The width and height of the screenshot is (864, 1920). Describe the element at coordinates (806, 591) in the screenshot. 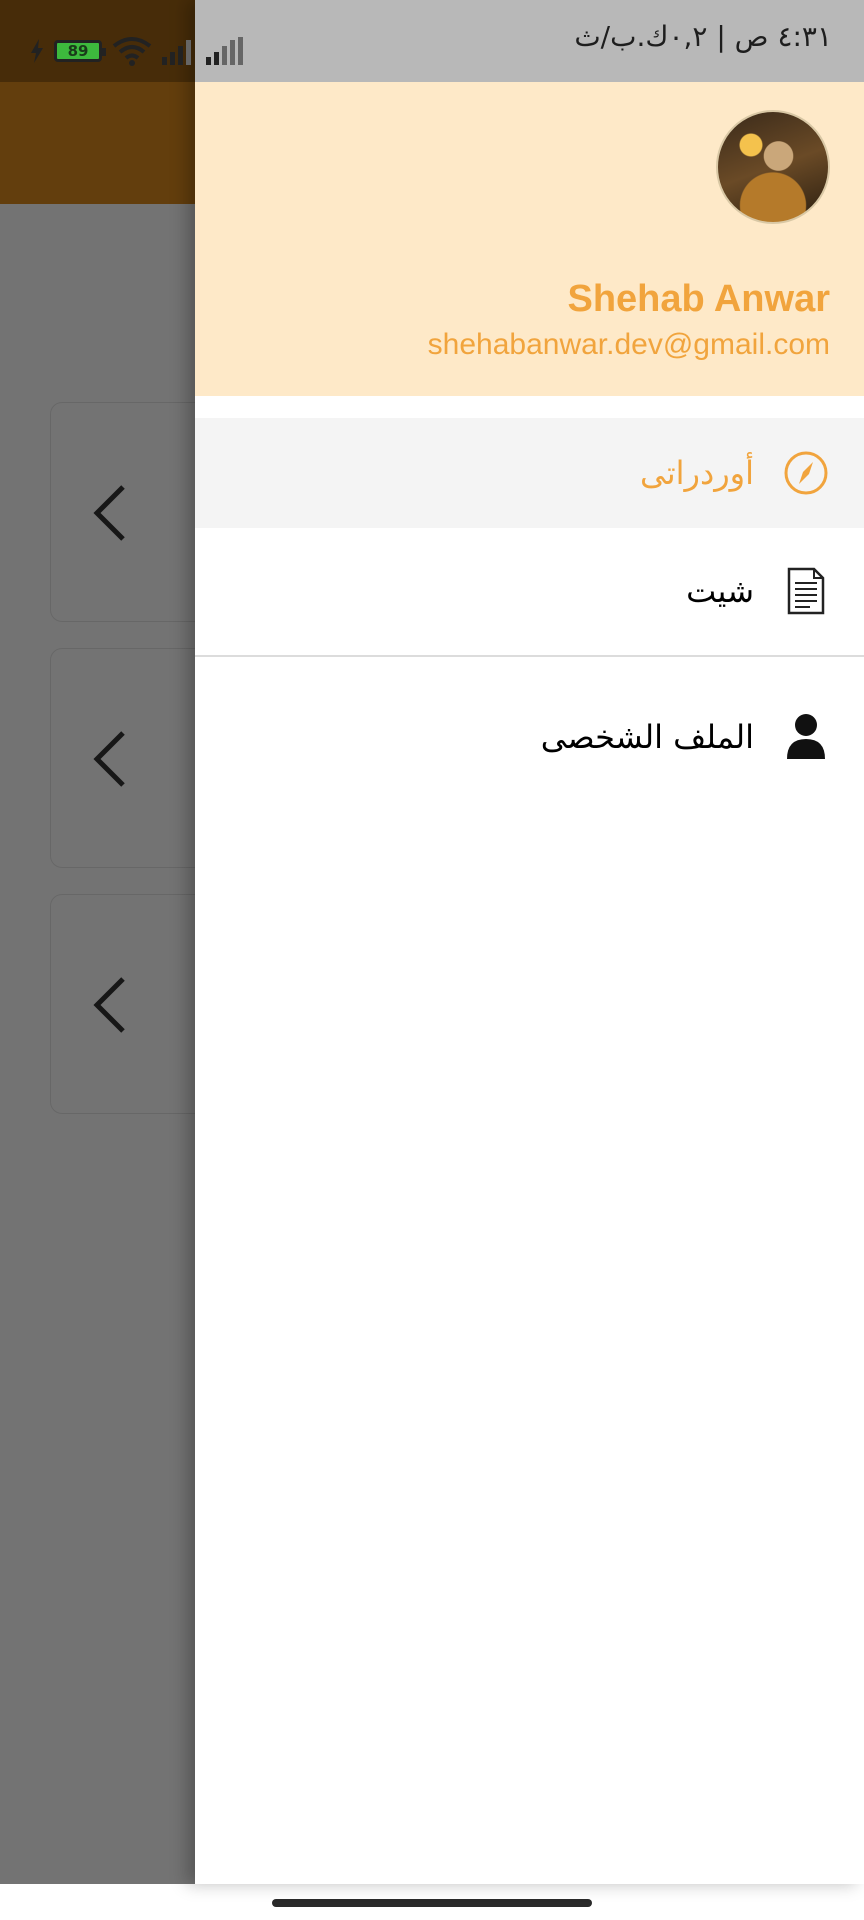

I see `document-icon` at that location.